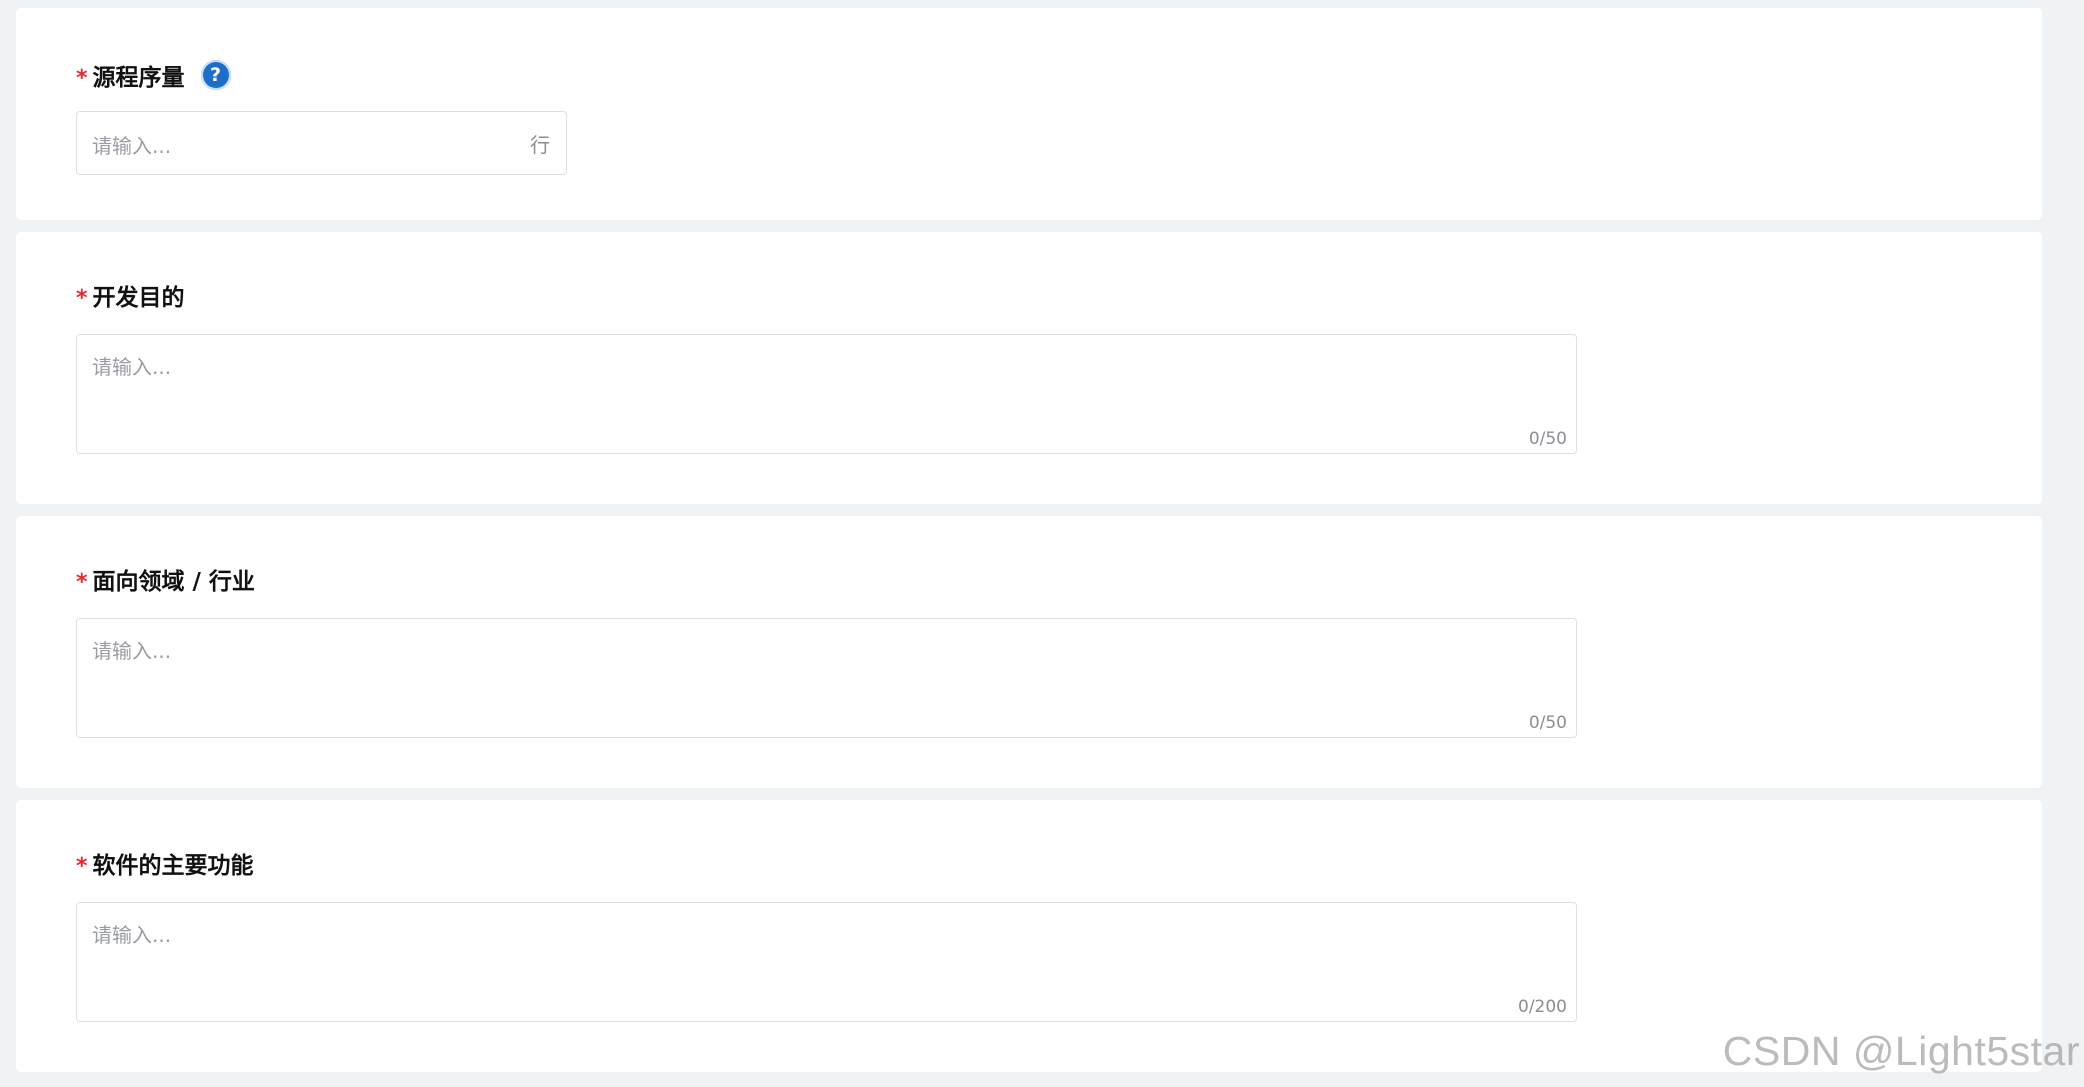 The height and width of the screenshot is (1087, 2084). I want to click on field-label-dev-purpose: * 开发目的, so click(130, 295).